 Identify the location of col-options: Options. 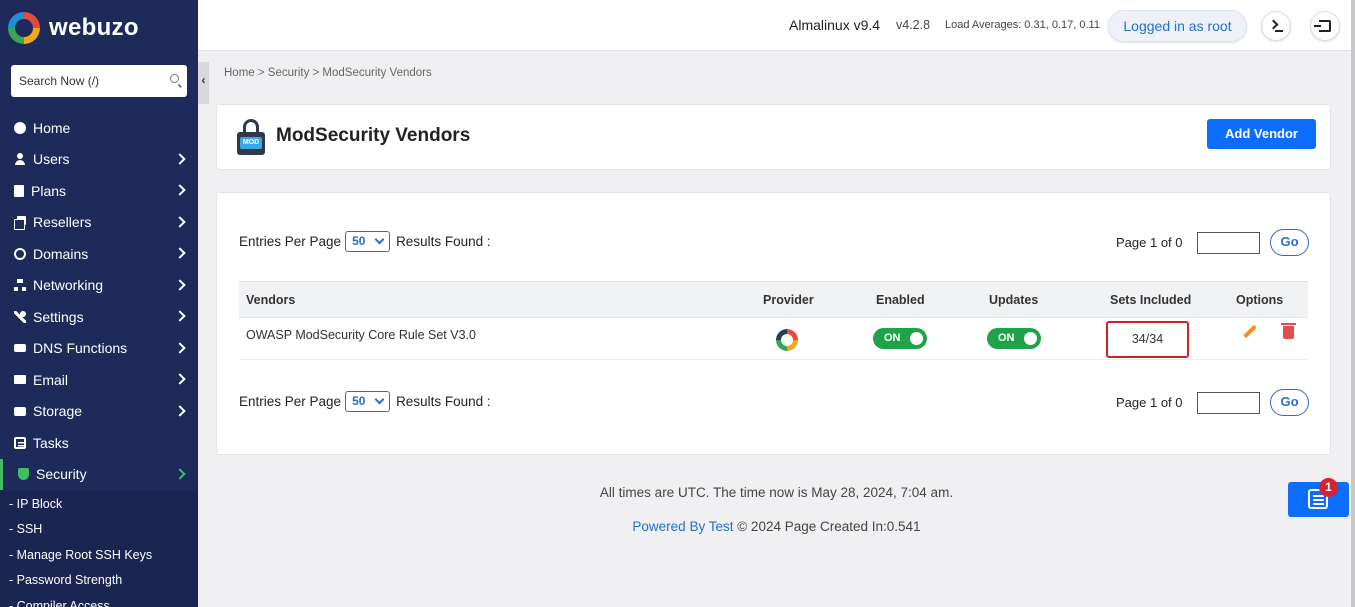
(1260, 300).